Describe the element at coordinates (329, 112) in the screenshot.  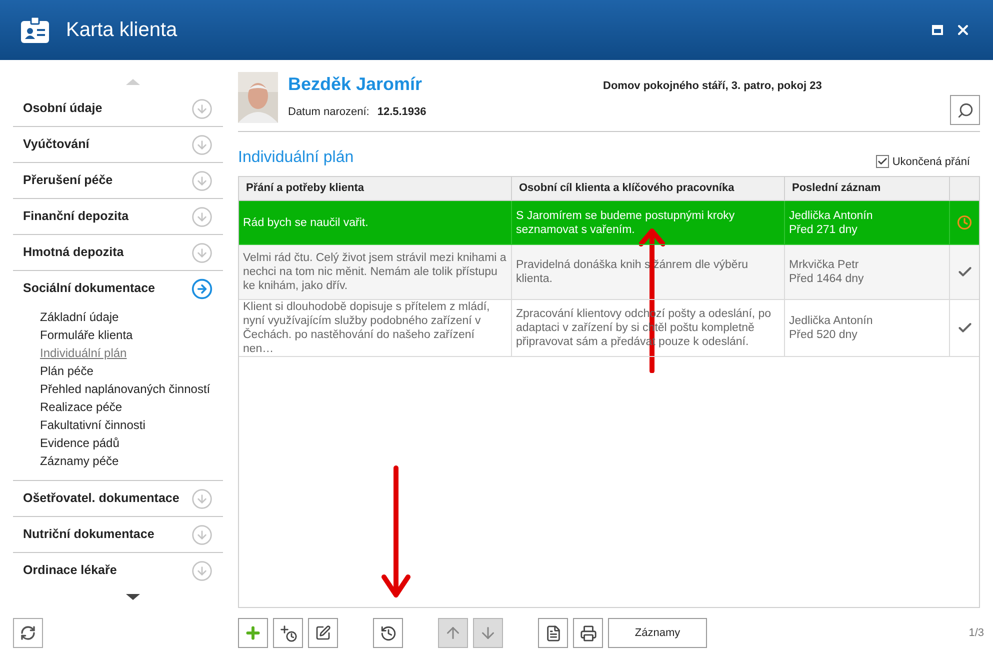
I see `birth-date-label: Datum narození:` at that location.